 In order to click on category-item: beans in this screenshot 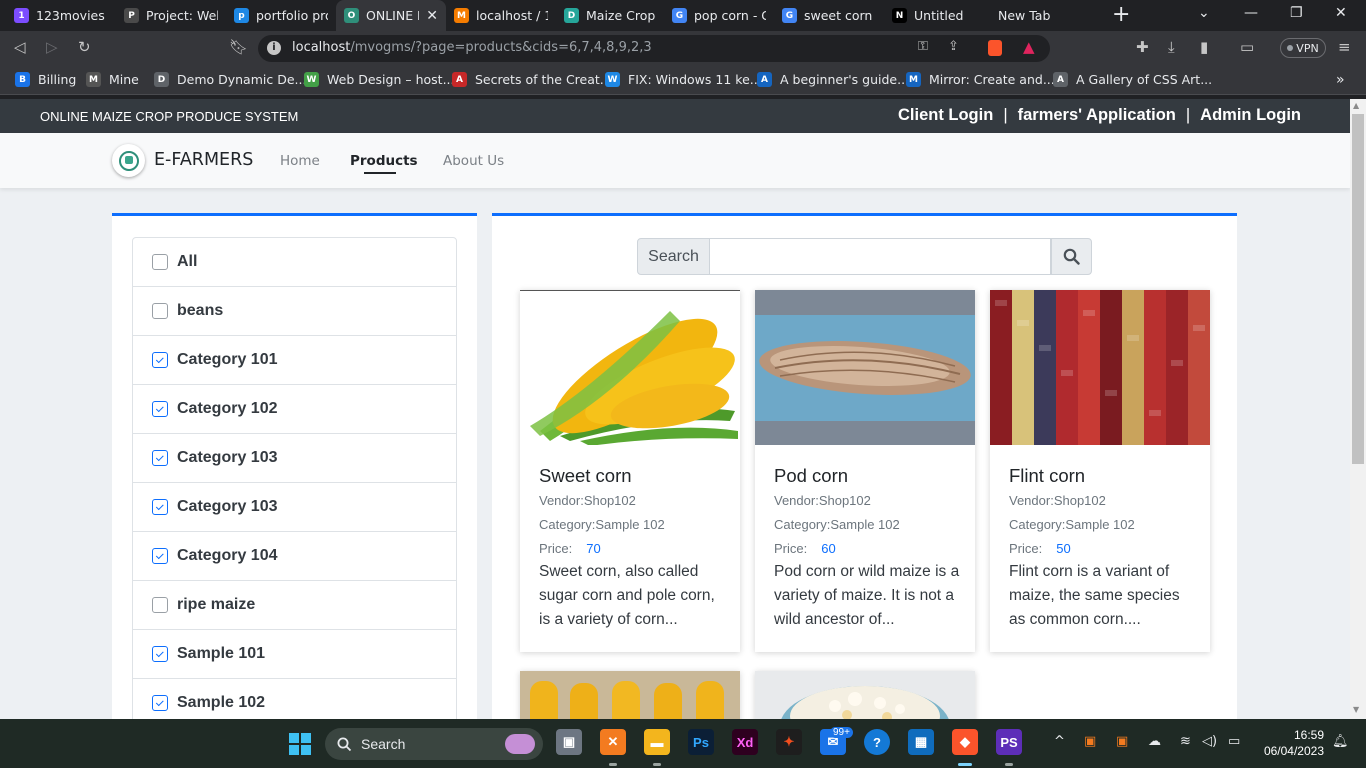, I will do `click(294, 311)`.